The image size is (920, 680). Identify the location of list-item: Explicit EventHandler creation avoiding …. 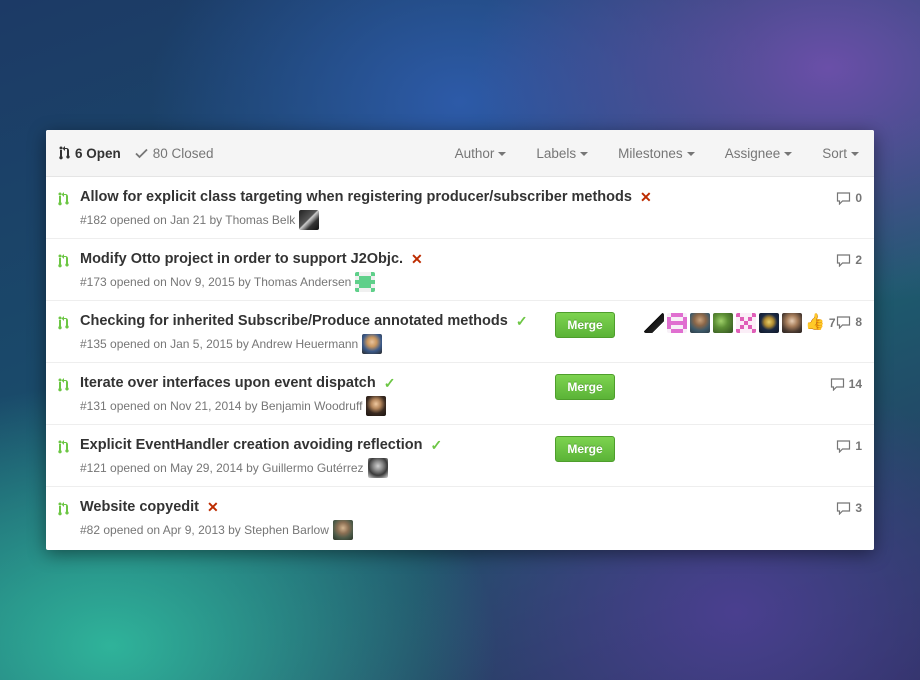
(460, 456).